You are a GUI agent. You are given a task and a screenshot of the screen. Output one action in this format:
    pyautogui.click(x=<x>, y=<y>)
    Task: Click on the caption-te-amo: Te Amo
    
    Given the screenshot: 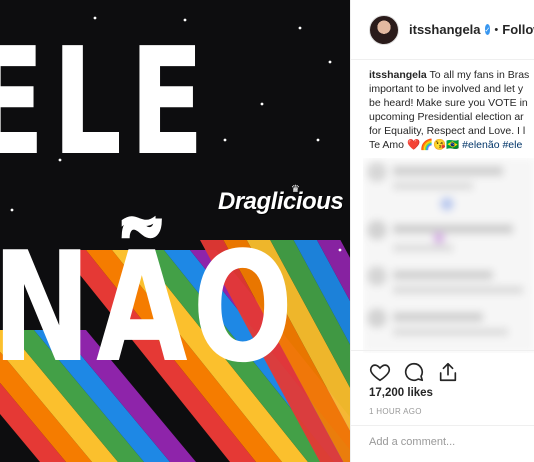 What is the action you would take?
    pyautogui.click(x=387, y=145)
    